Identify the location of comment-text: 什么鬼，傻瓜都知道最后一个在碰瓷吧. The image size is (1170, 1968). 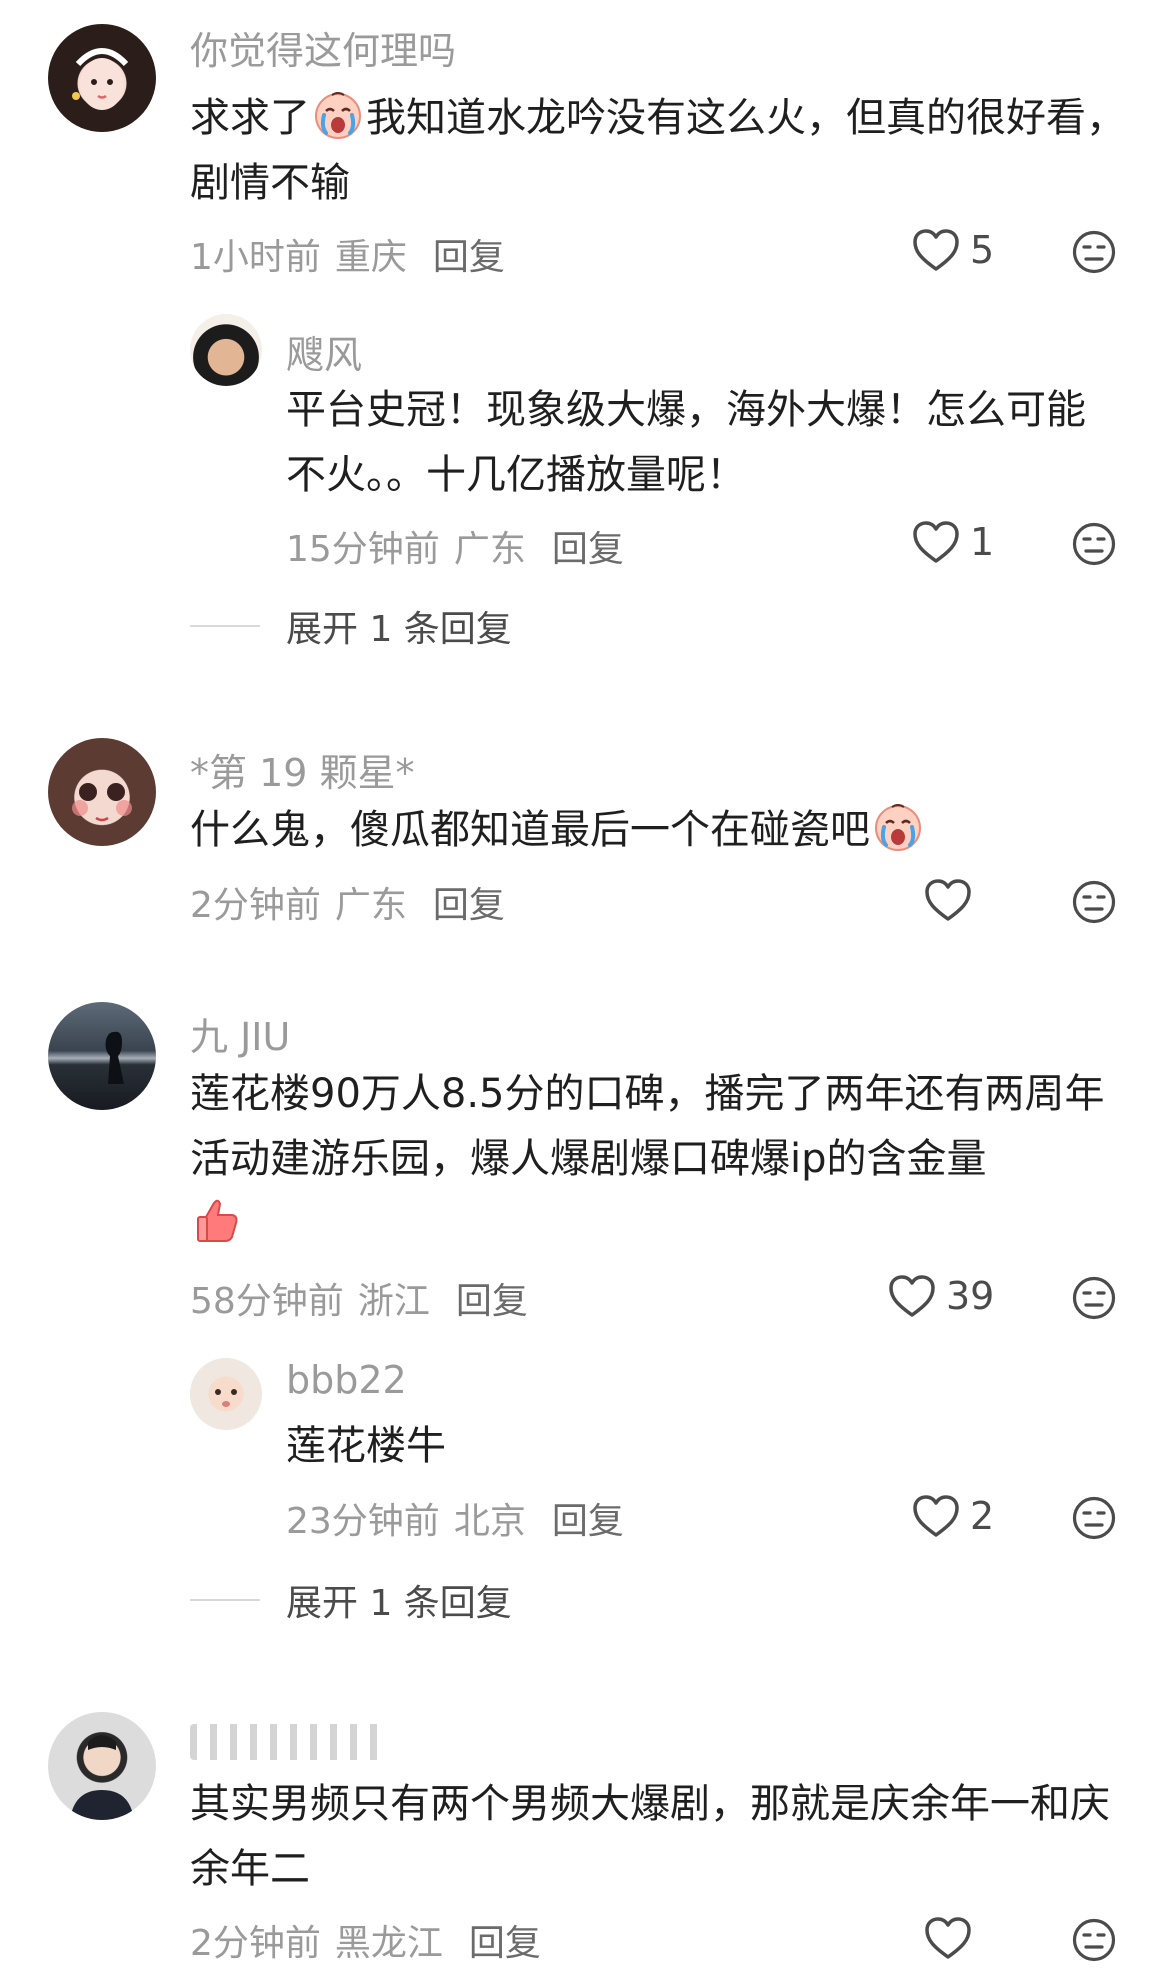
(660, 830).